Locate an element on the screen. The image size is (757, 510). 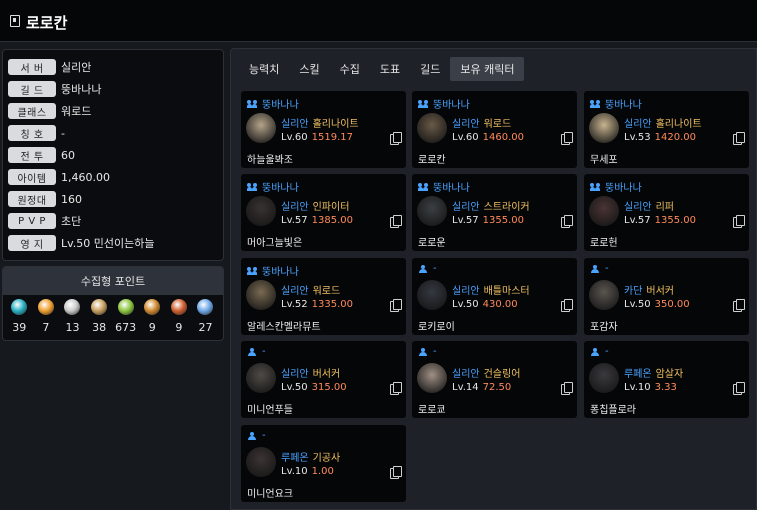
collectibles-title: 수집형 포인트 is located at coordinates (113, 281).